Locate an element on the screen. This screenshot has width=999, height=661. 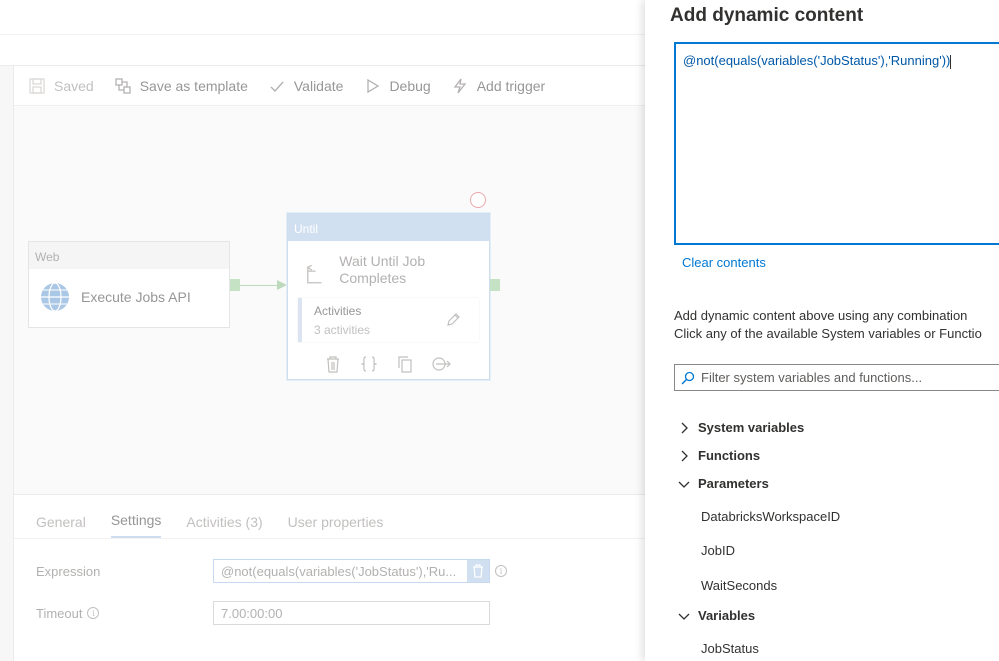
section-parameters: Parameters is located at coordinates (723, 483).